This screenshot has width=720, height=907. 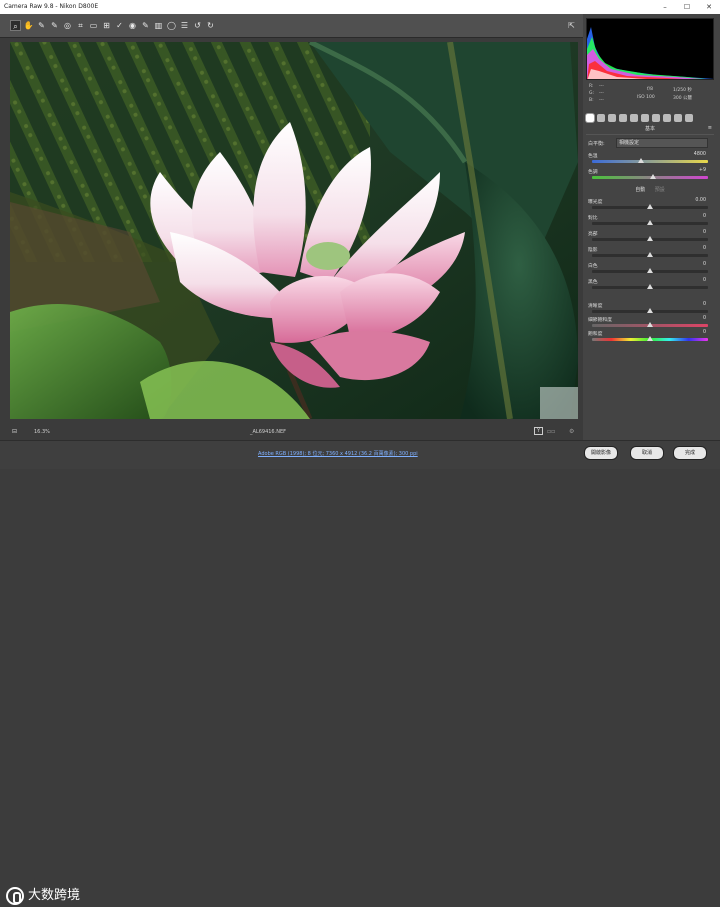 I want to click on clarity-slider-thumb, so click(x=650, y=310).